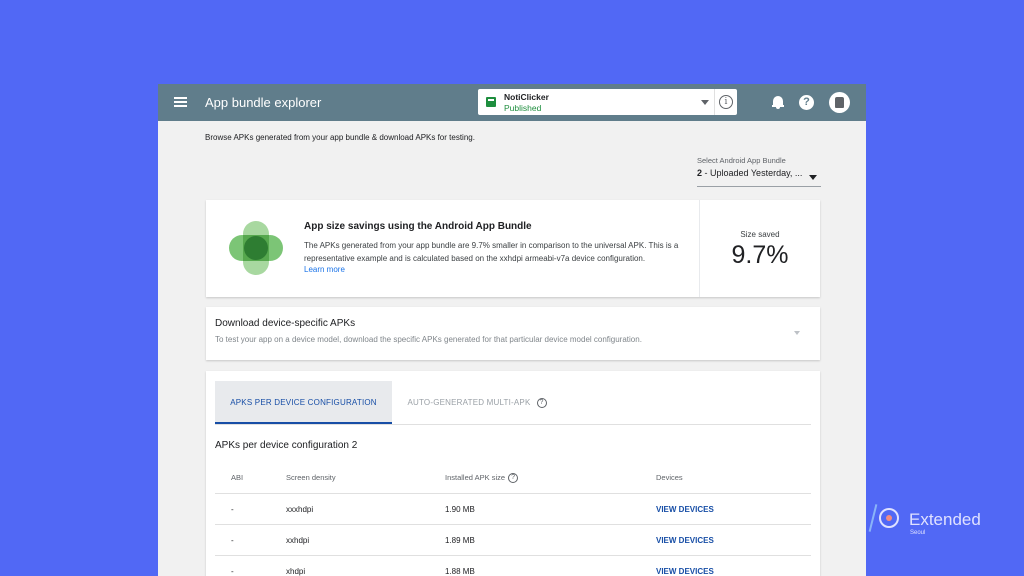 The image size is (1024, 576). Describe the element at coordinates (526, 97) in the screenshot. I see `app-name: NotiClicker` at that location.